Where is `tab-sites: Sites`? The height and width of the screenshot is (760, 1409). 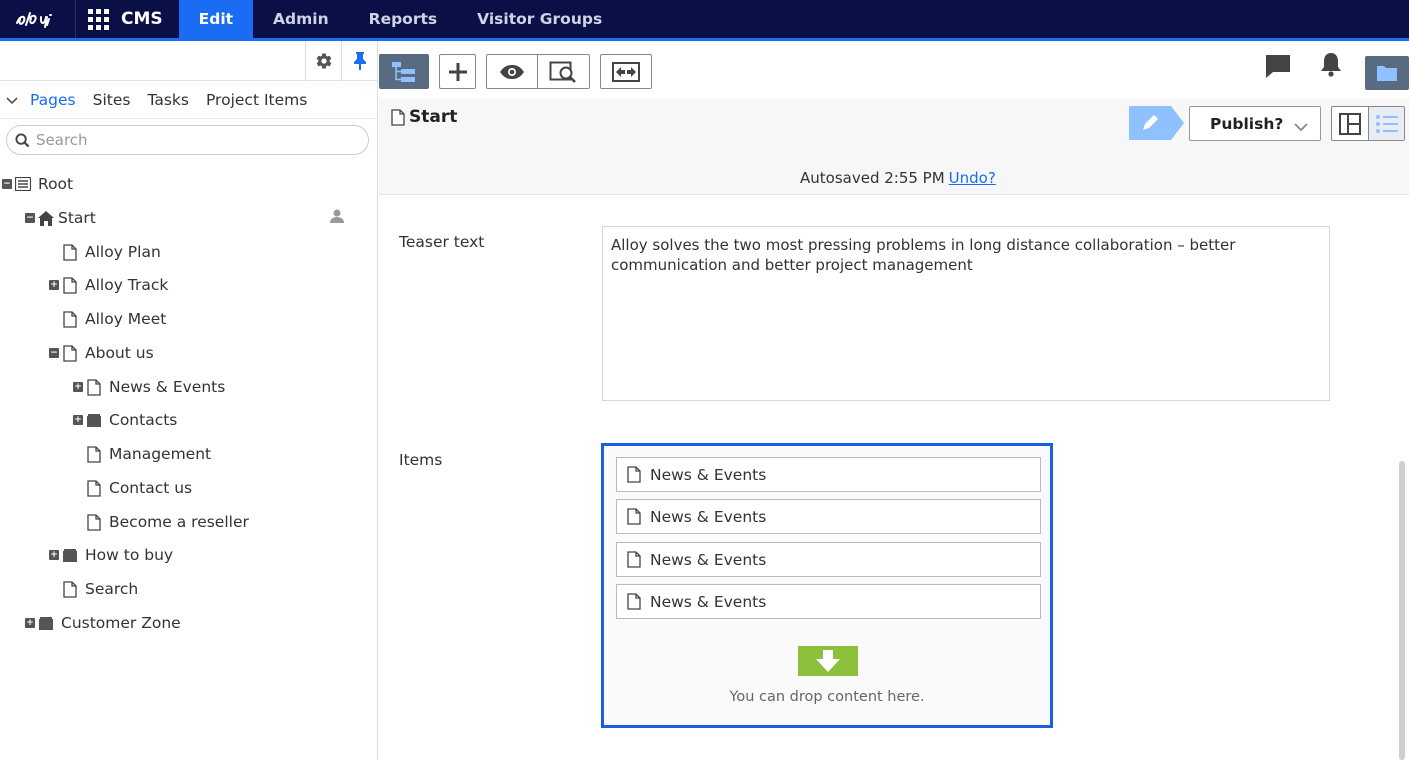
tab-sites: Sites is located at coordinates (112, 100).